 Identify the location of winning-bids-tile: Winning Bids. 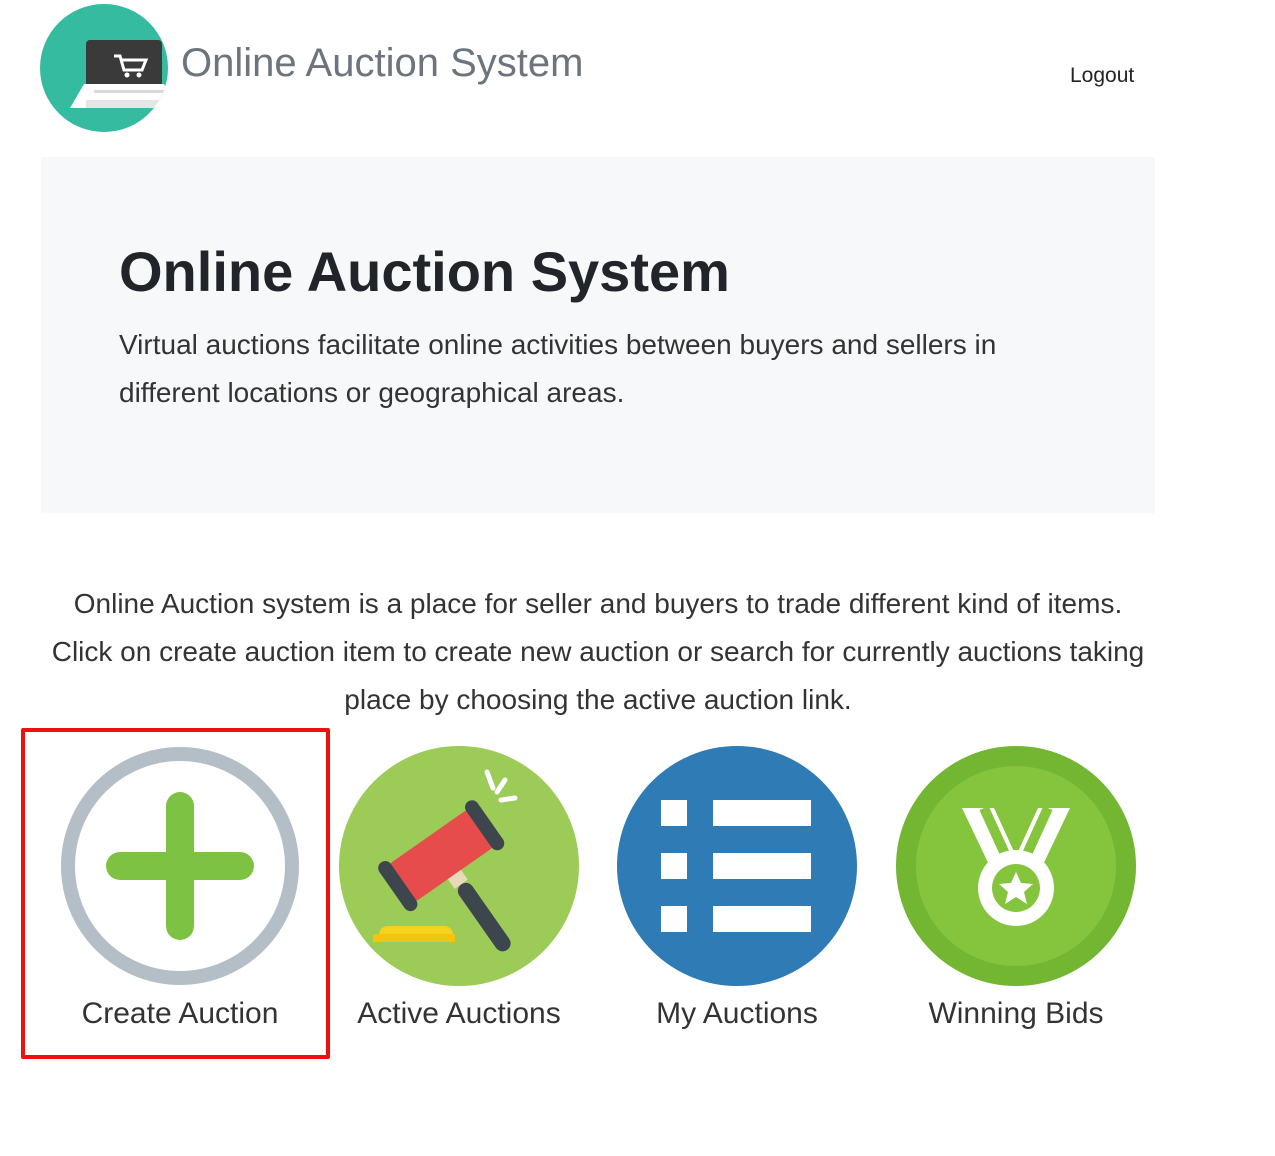
(1016, 896).